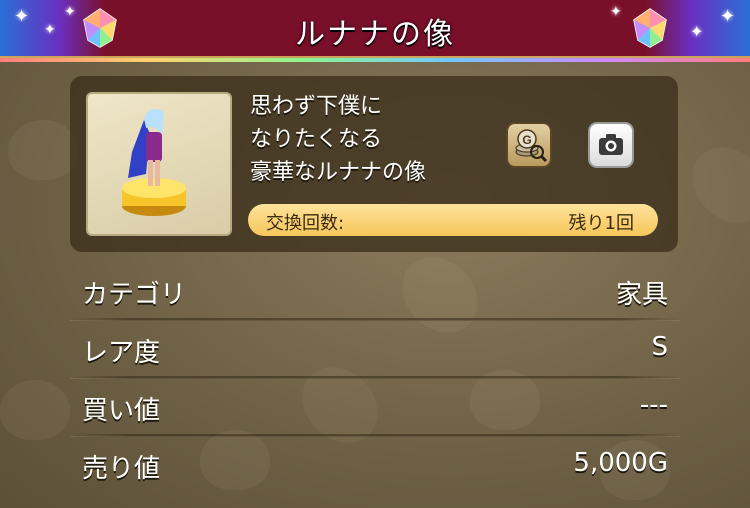 The height and width of the screenshot is (508, 750). I want to click on sell-price-label: 売り値, so click(121, 469).